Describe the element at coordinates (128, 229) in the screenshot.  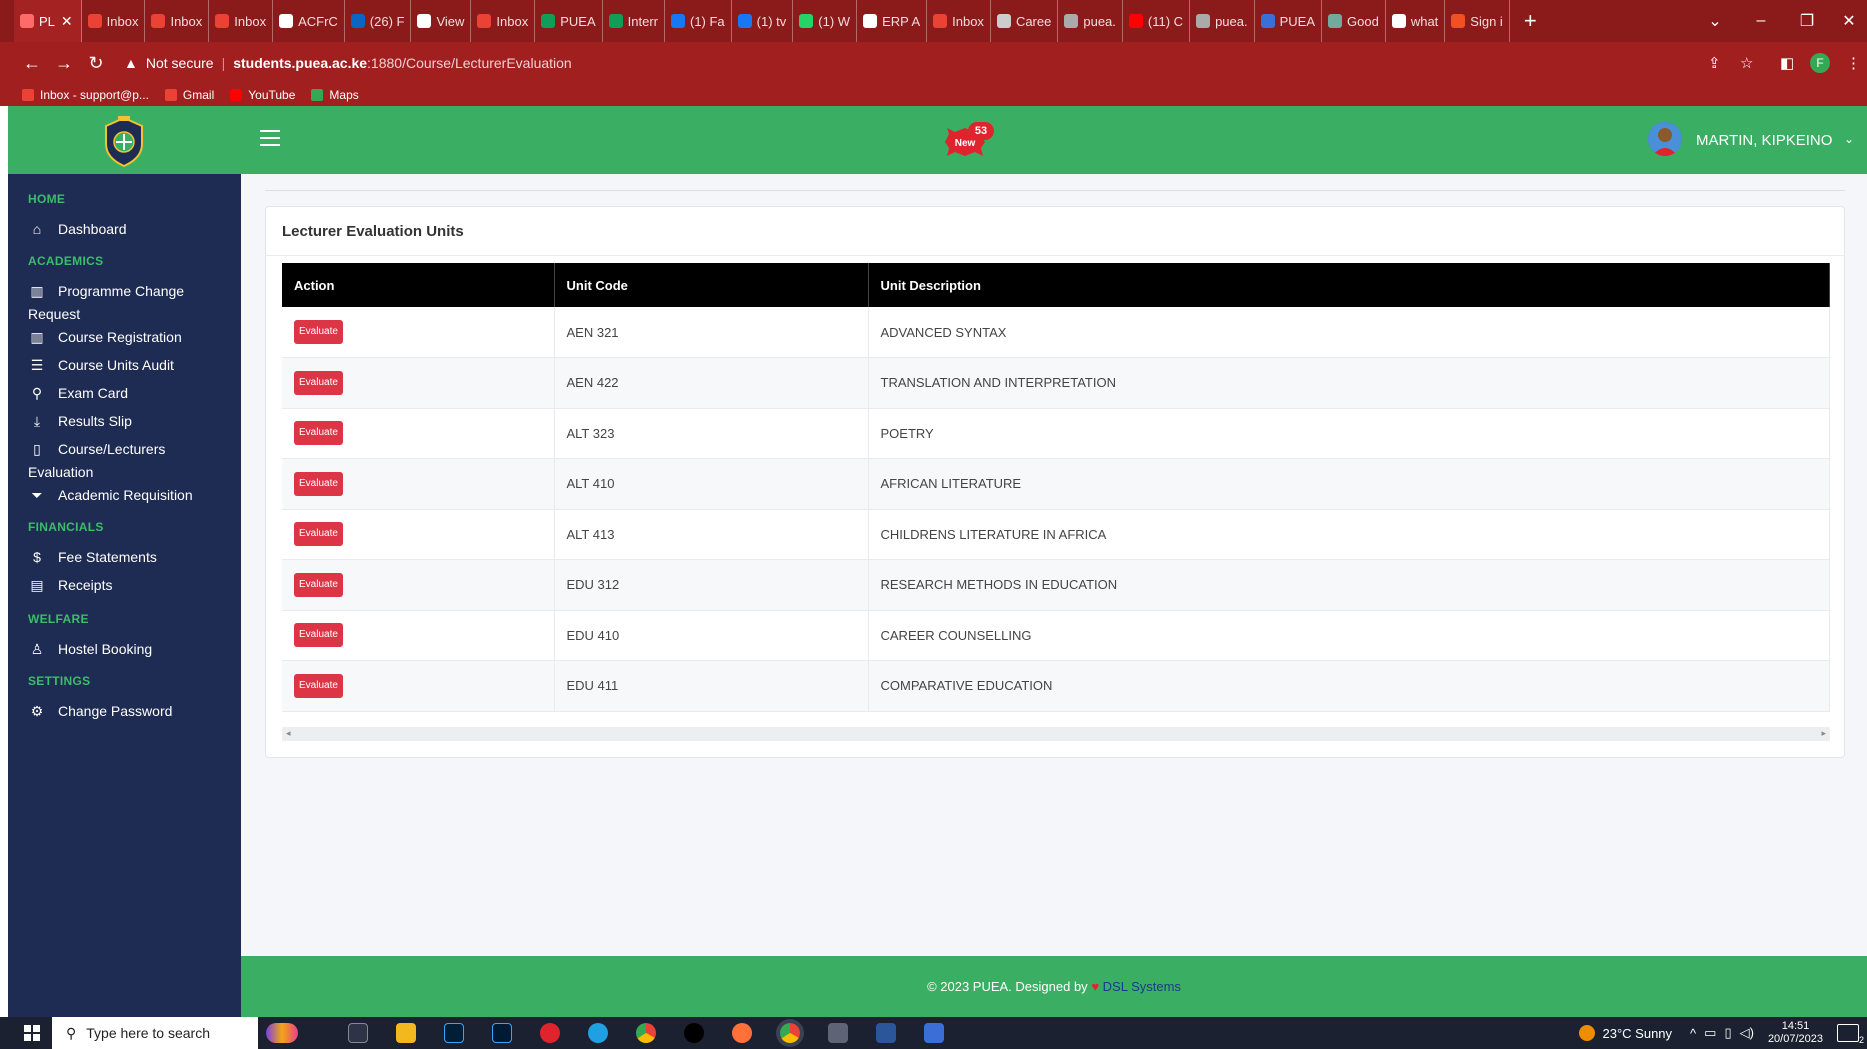
I see `sidebar-item-dashboard: ⌂ Dashboard` at that location.